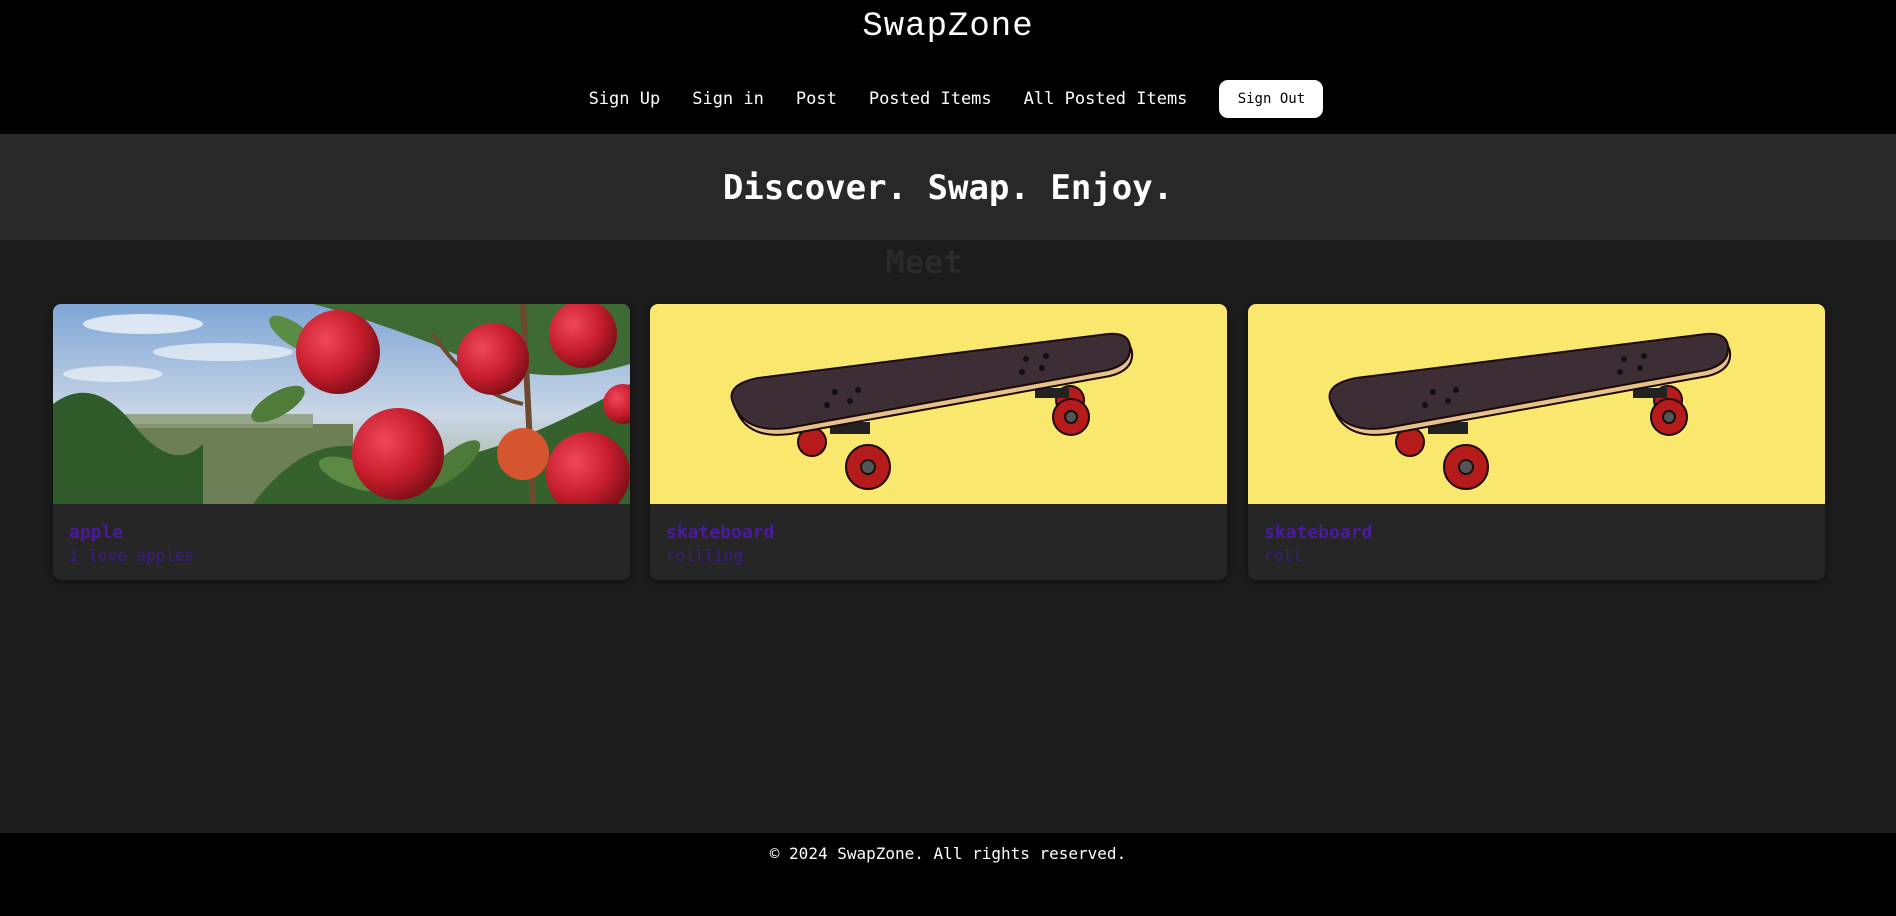 The height and width of the screenshot is (916, 1896). I want to click on site-brand: SwapZone, so click(948, 27).